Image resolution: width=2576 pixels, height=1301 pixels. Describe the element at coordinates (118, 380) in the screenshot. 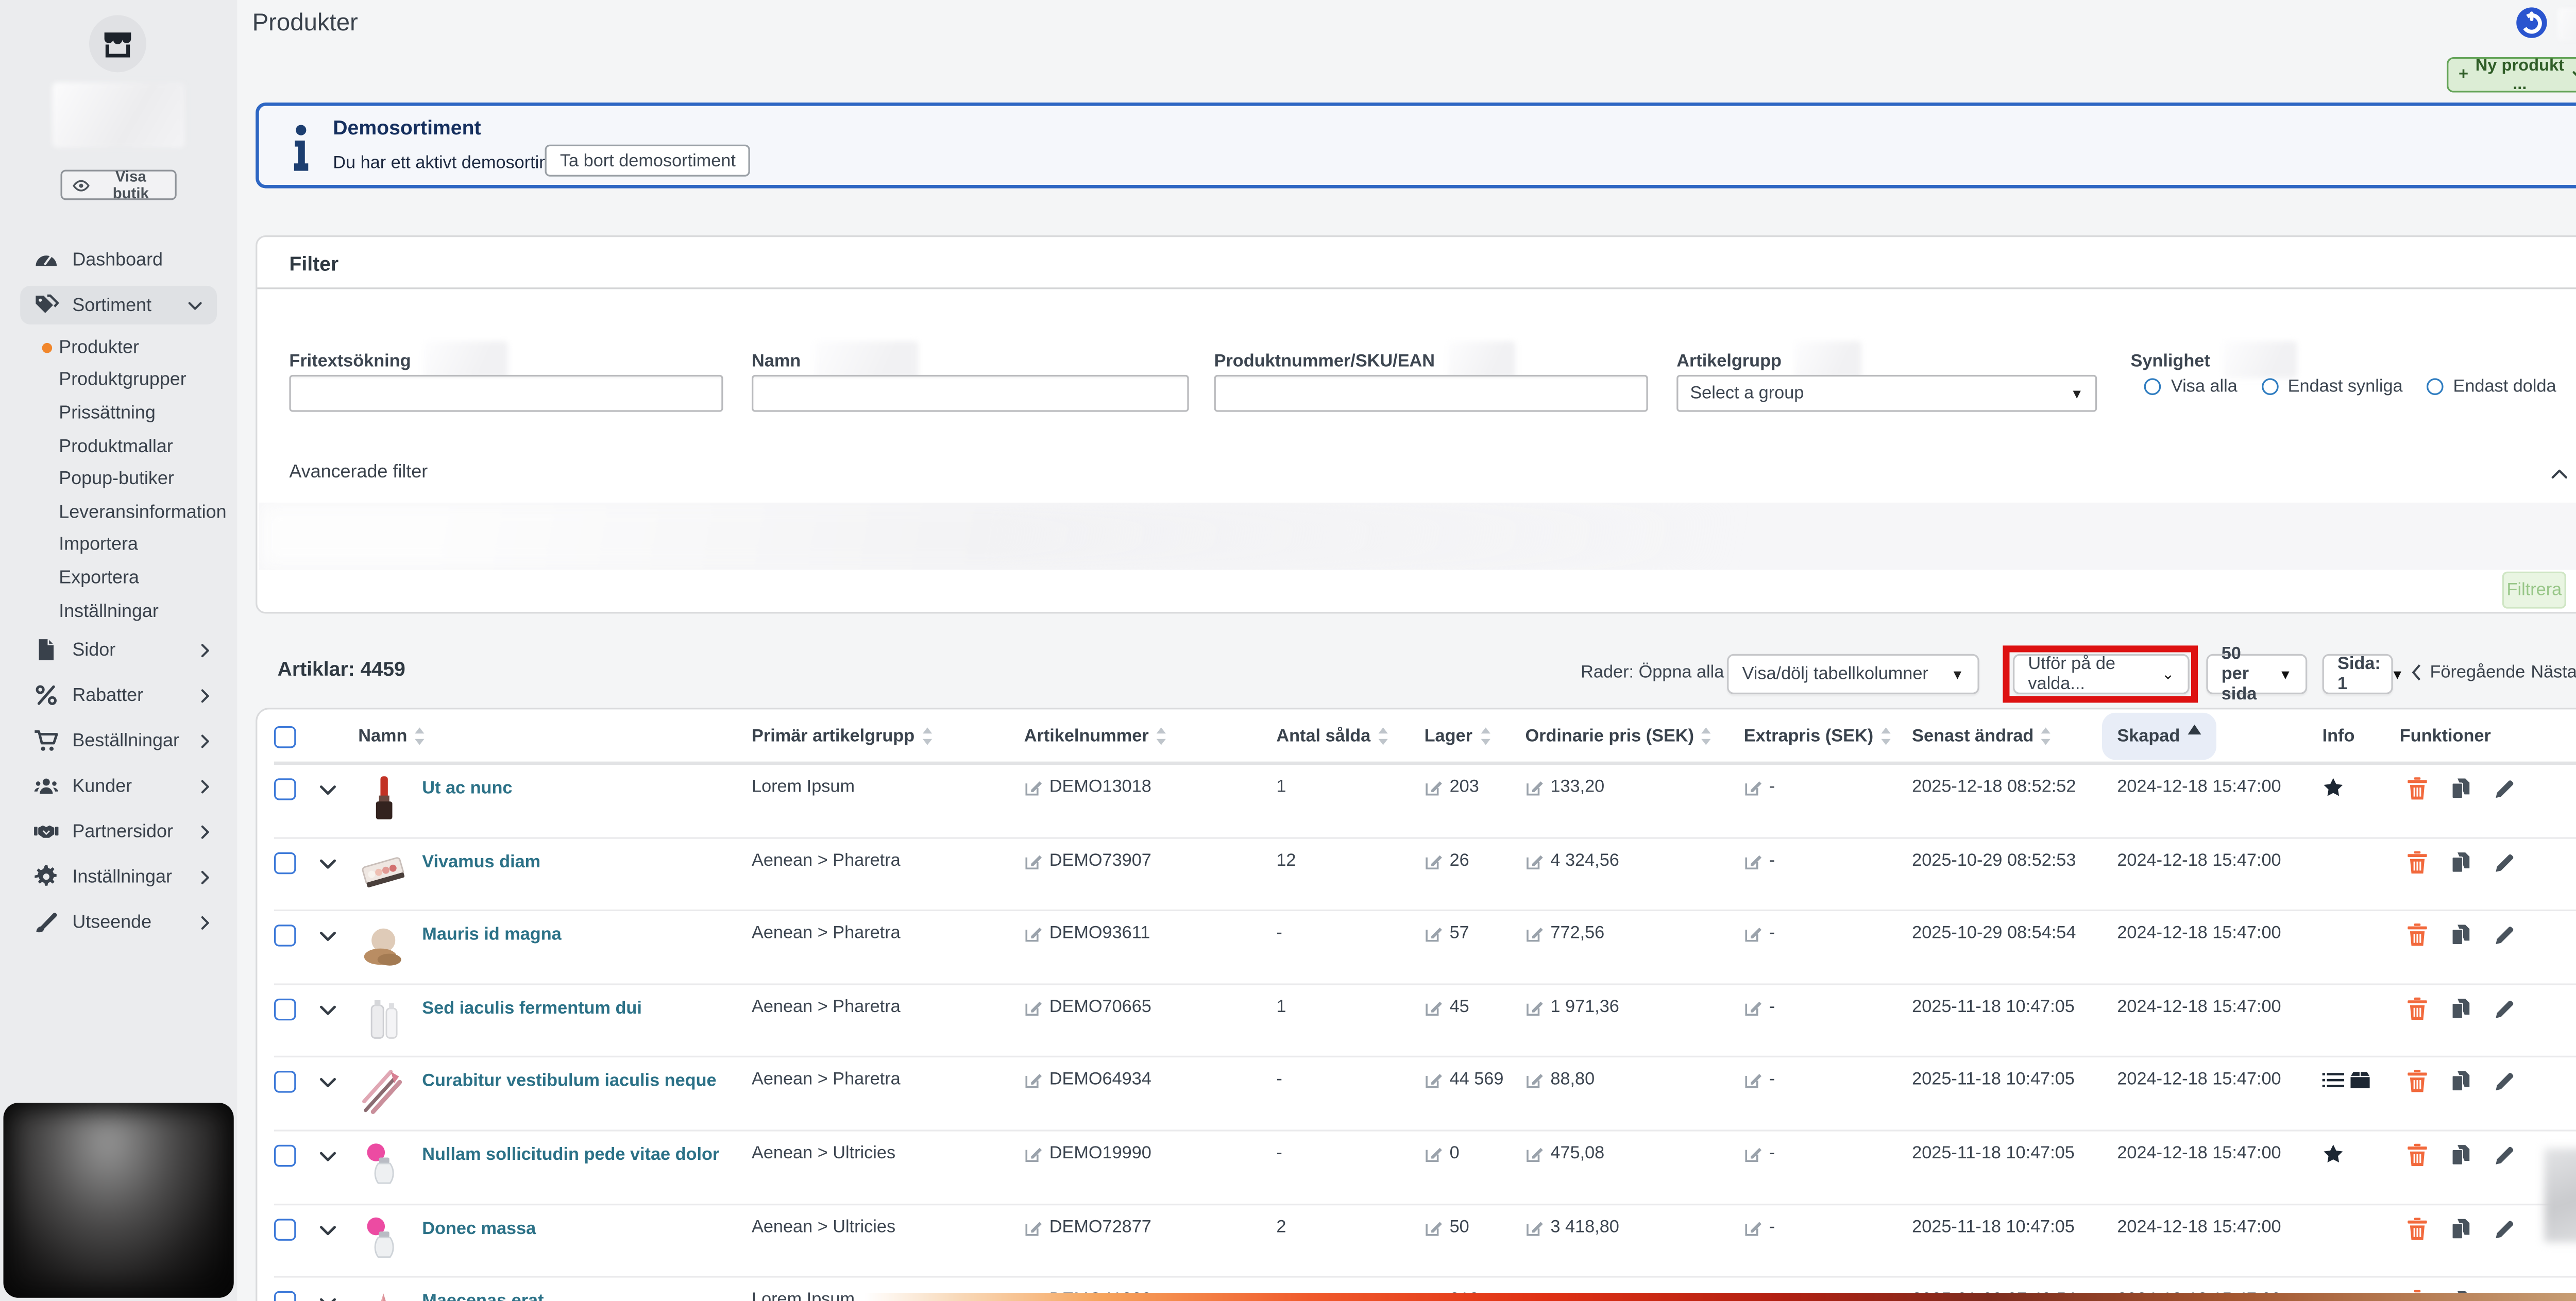

I see `sidebar-item-produktgrupper: Produktgrupper` at that location.